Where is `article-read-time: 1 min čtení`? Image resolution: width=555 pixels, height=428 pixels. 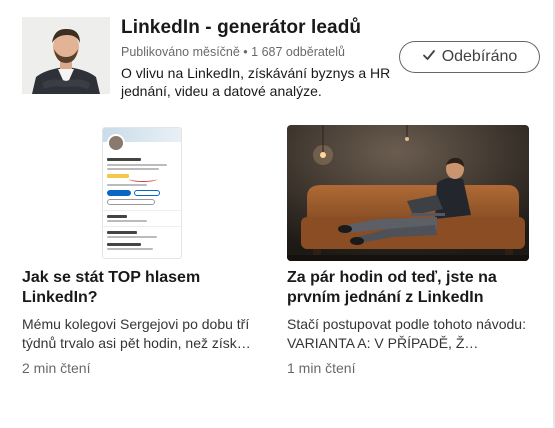 article-read-time: 1 min čtení is located at coordinates (321, 368).